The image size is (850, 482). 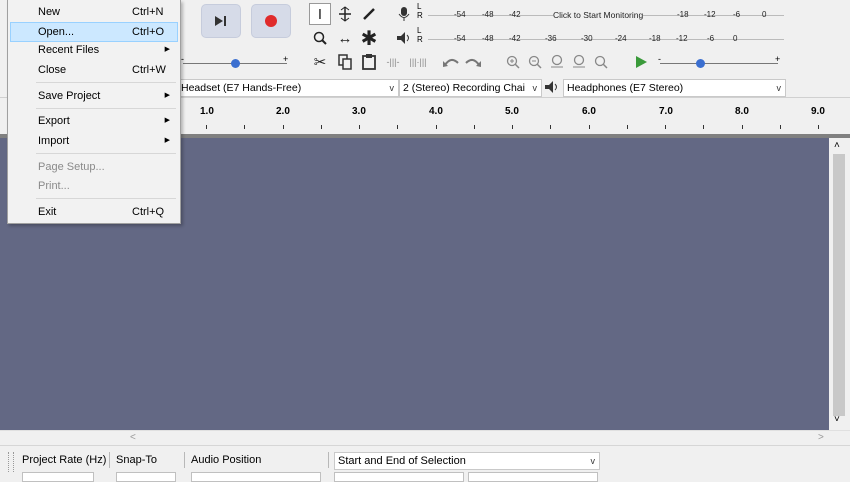 I want to click on menu-item-close: Close Ctrl+W, so click(x=94, y=70).